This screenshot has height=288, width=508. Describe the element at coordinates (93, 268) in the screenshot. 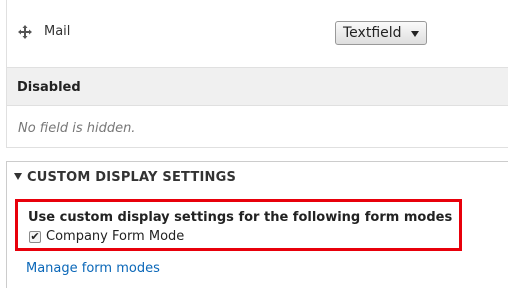

I see `manage-form-modes-link: Manage form modes` at that location.